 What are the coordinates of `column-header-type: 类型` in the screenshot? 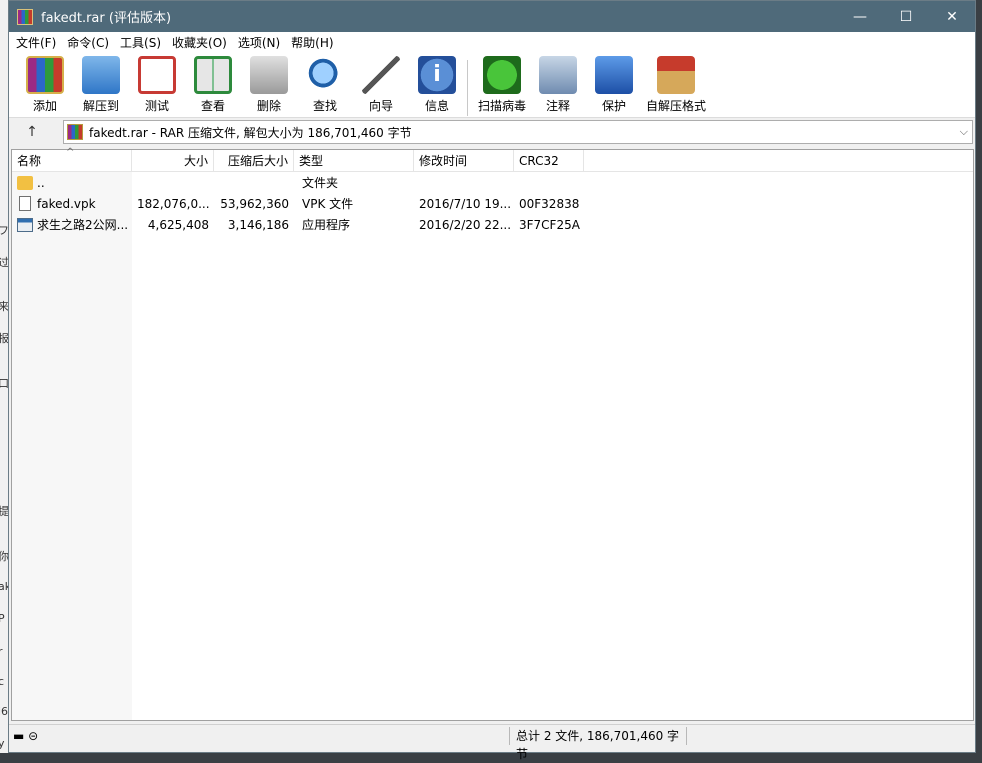 It's located at (354, 161).